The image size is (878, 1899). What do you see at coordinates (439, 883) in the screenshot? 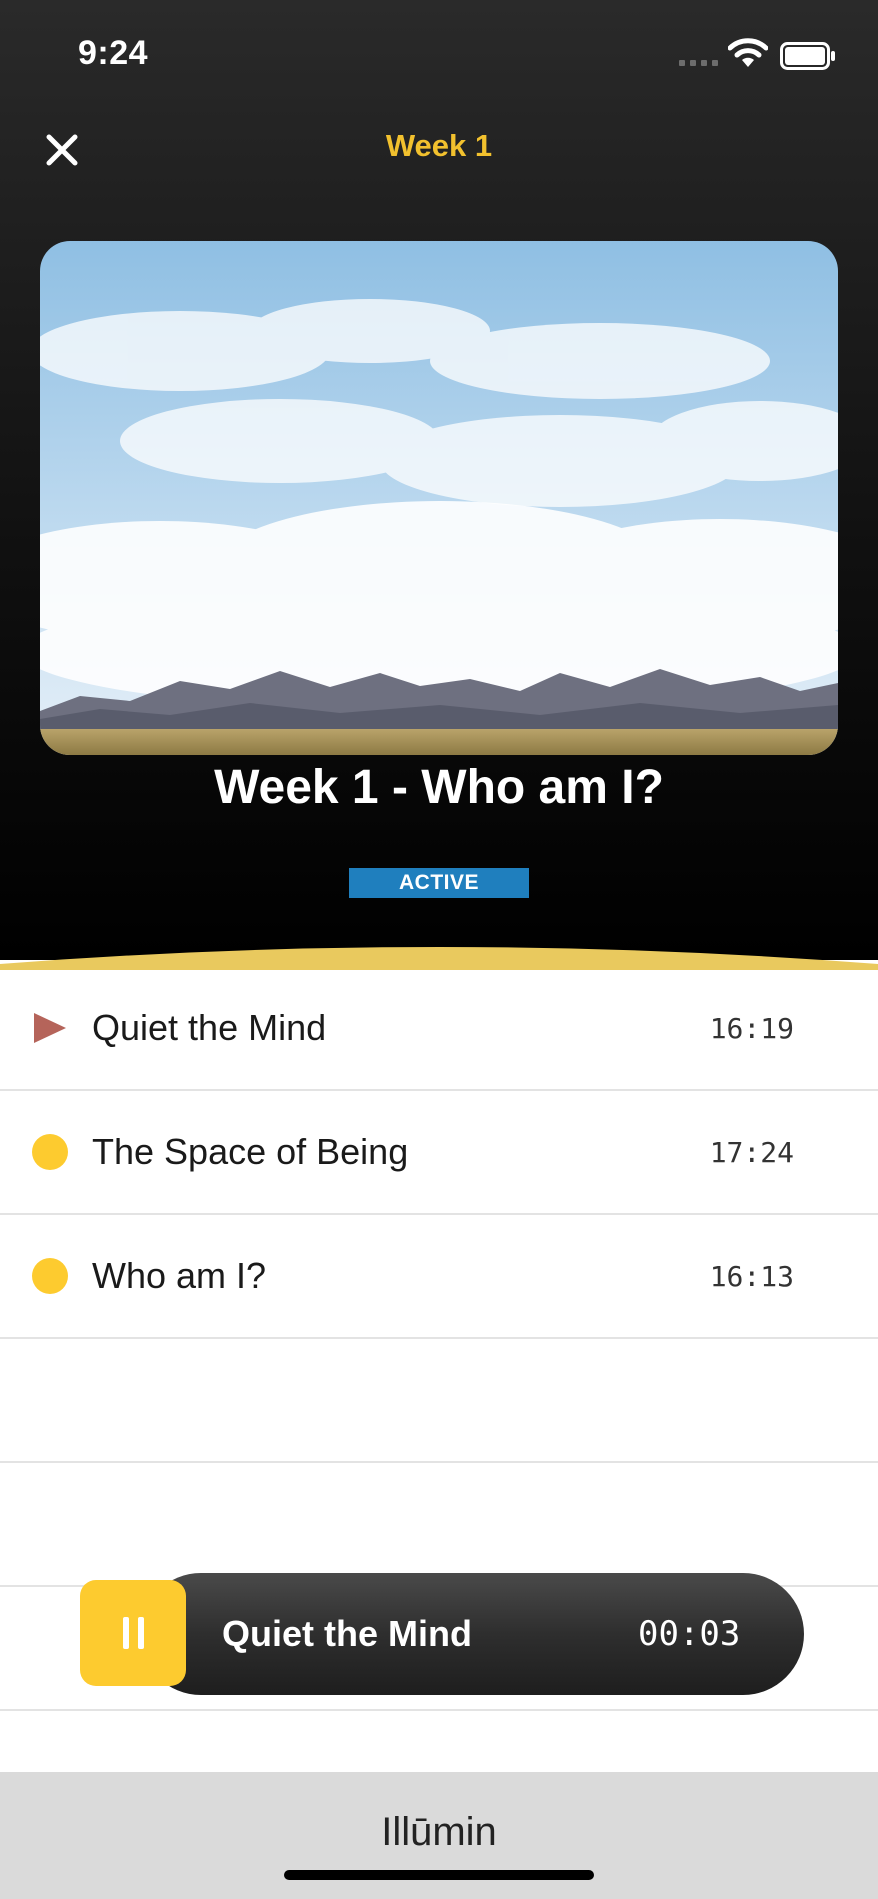
I see `status-badge: ACTIVE` at bounding box center [439, 883].